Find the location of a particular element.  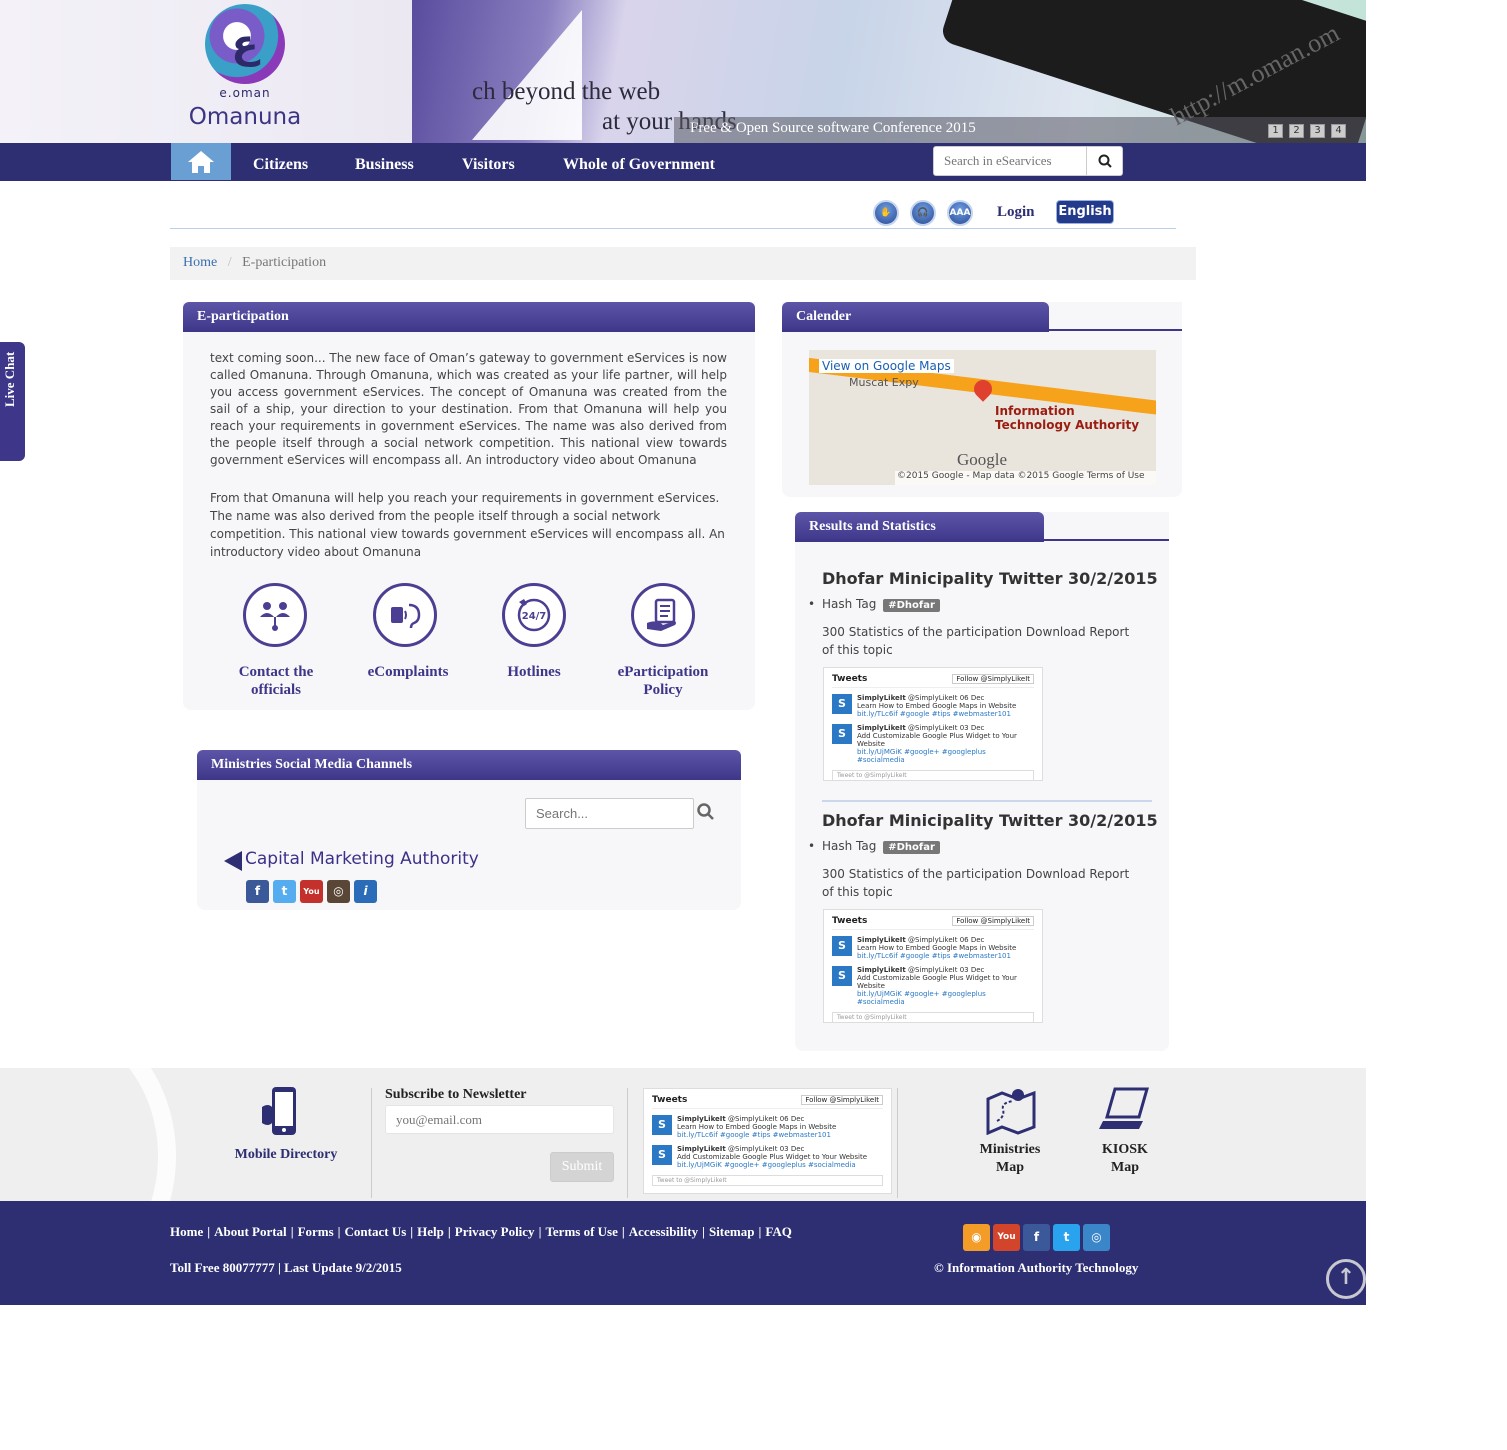

newsletter-submit-button: Submit is located at coordinates (582, 1167).